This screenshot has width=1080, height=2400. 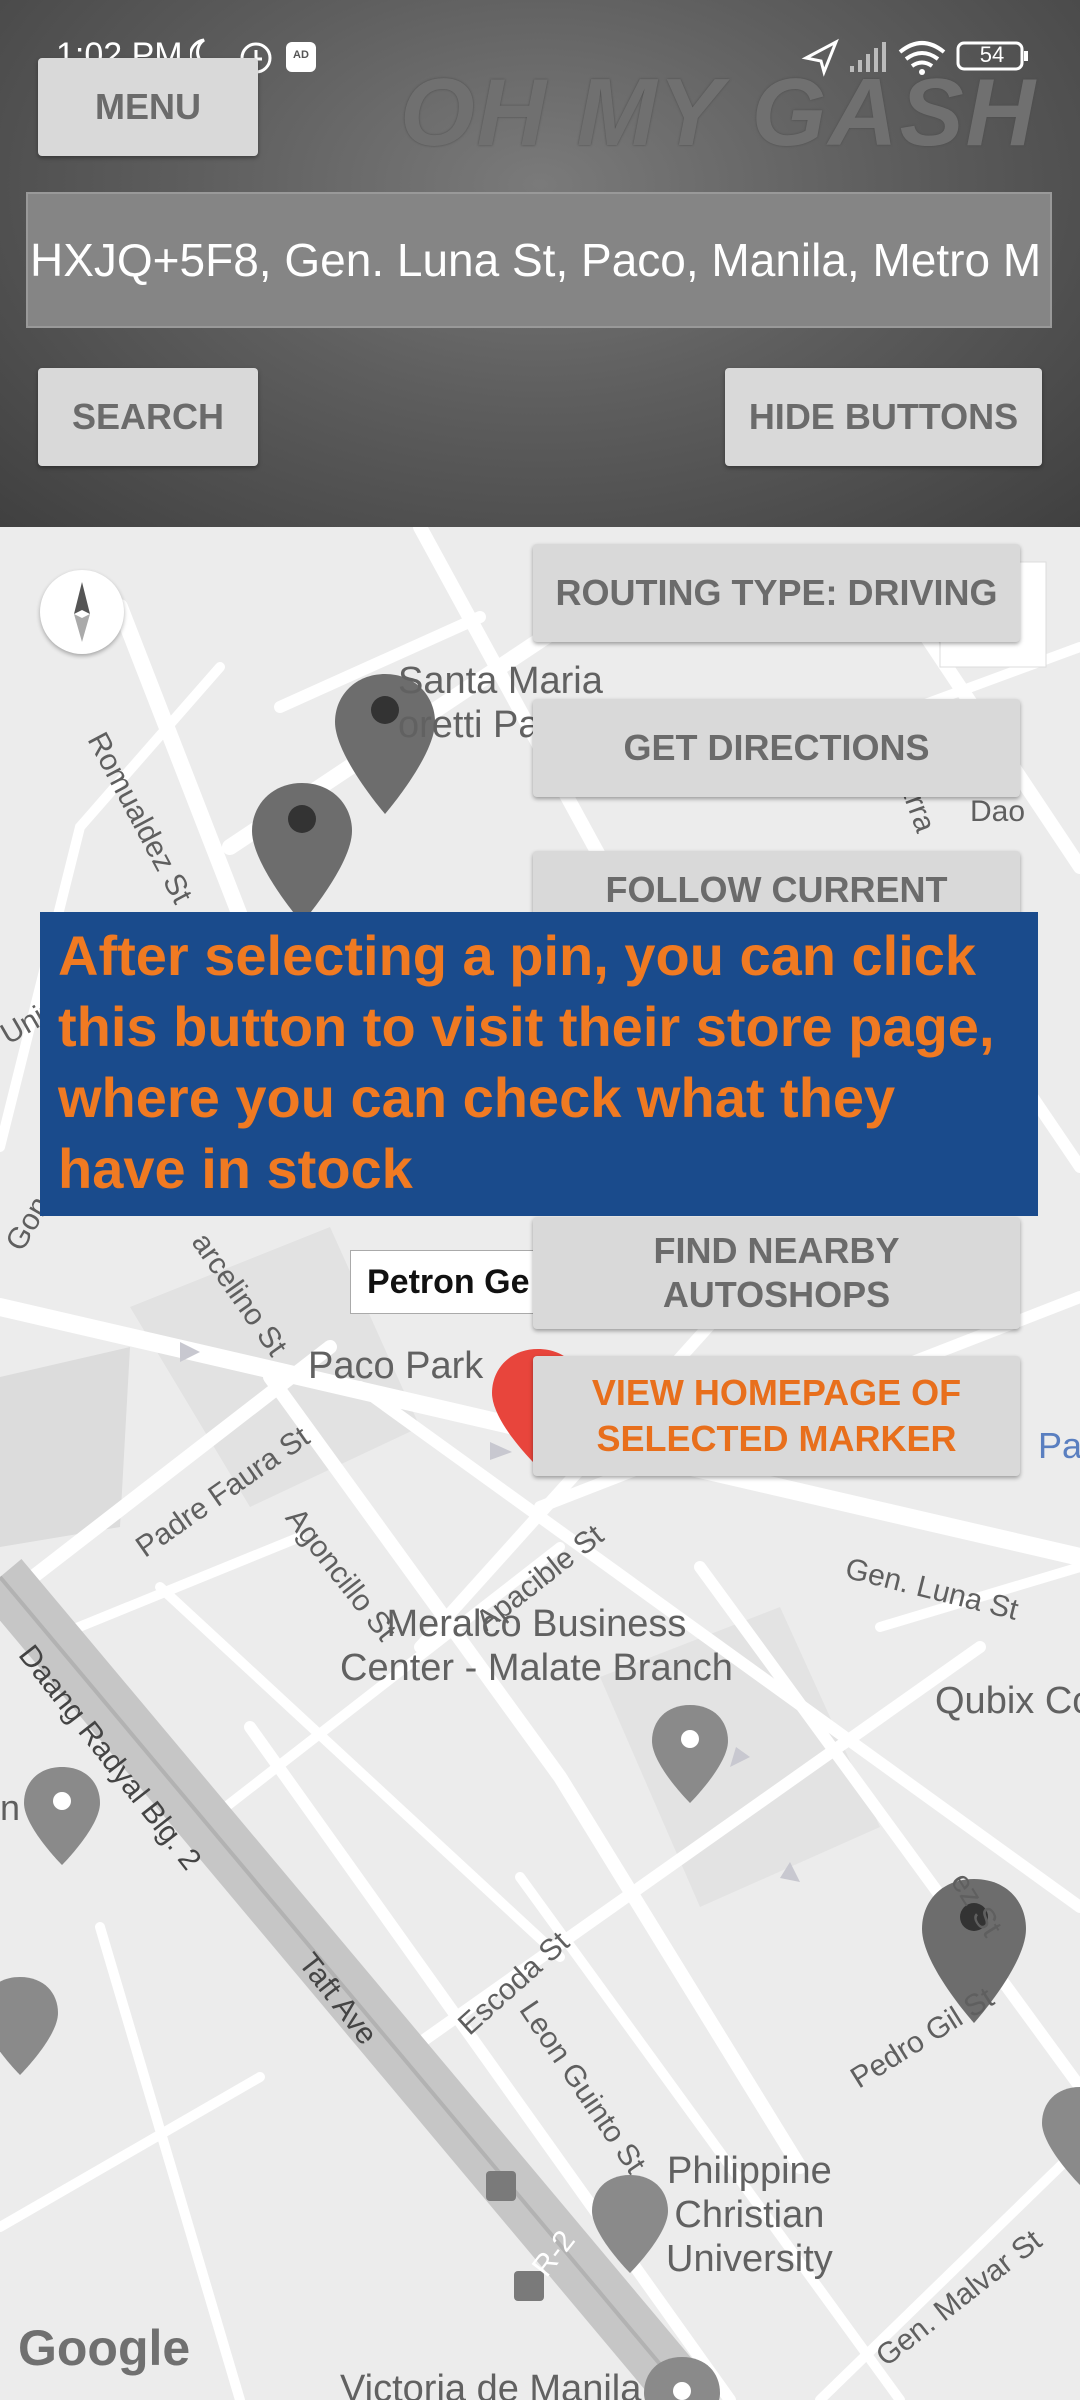 What do you see at coordinates (536, 1624) in the screenshot?
I see `map-label-line: Meralco Business` at bounding box center [536, 1624].